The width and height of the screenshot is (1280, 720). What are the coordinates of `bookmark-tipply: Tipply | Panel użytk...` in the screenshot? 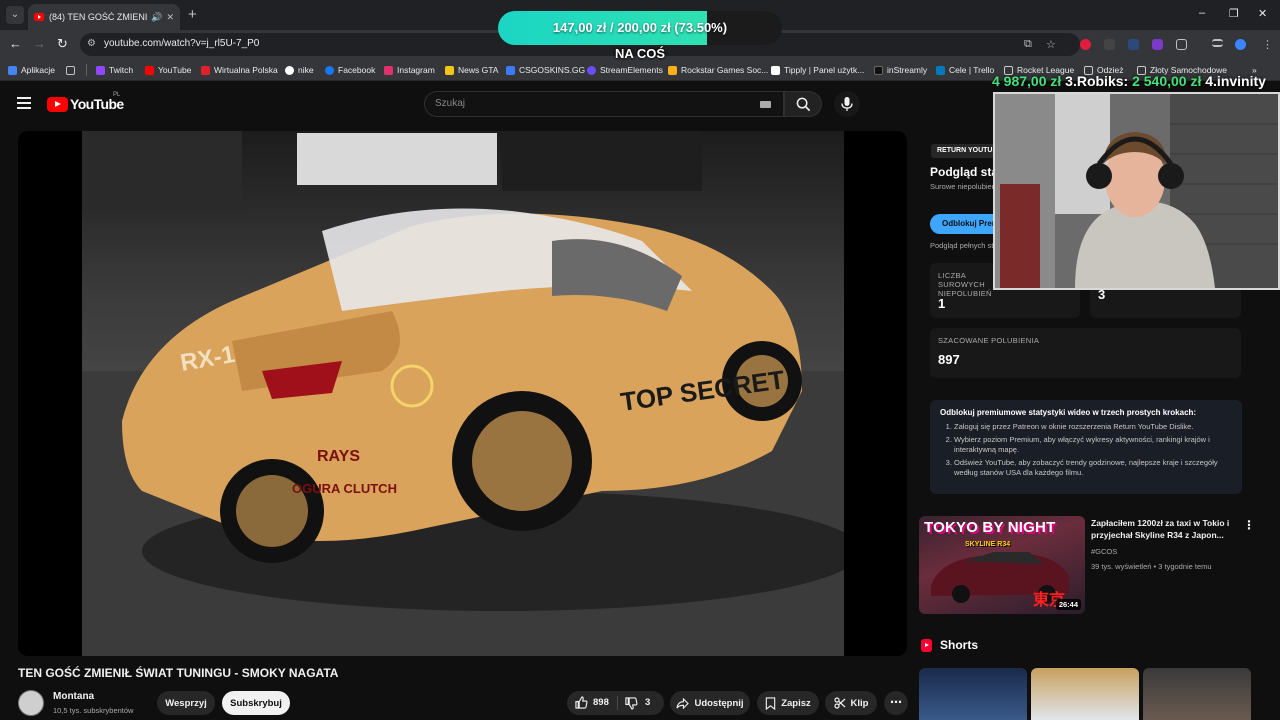 It's located at (817, 70).